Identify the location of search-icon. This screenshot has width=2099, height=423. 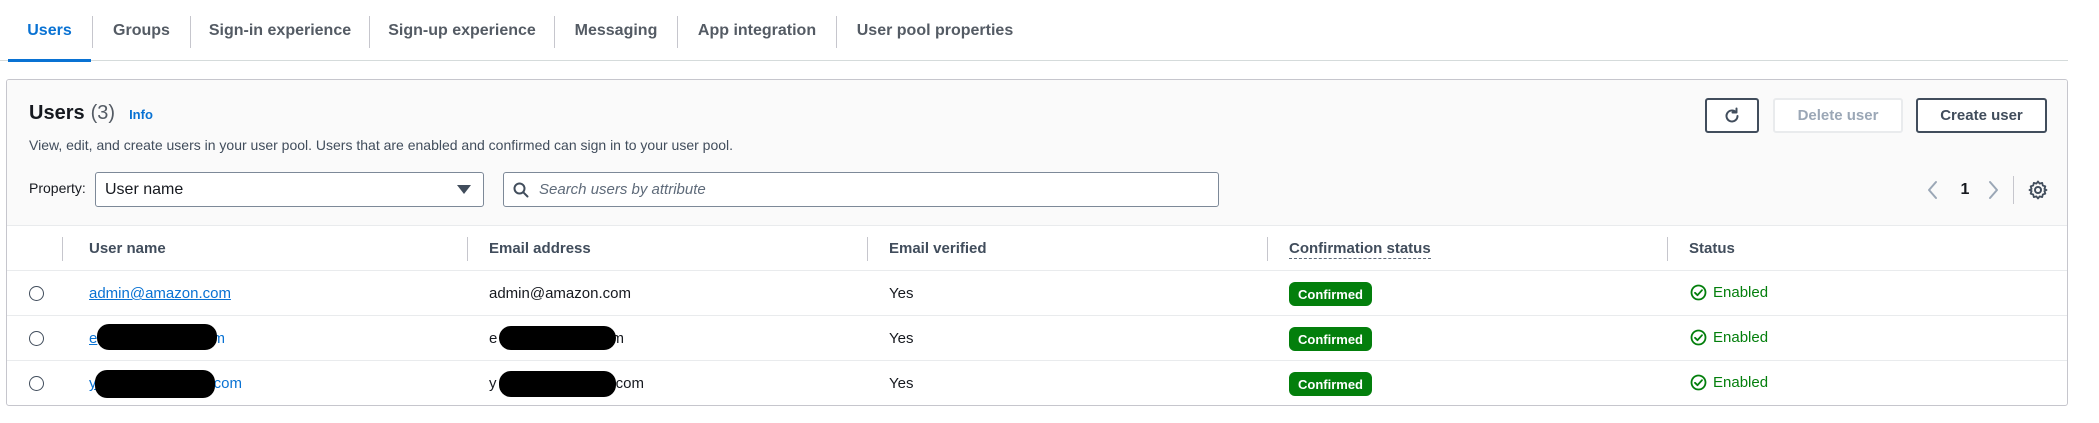
(521, 189).